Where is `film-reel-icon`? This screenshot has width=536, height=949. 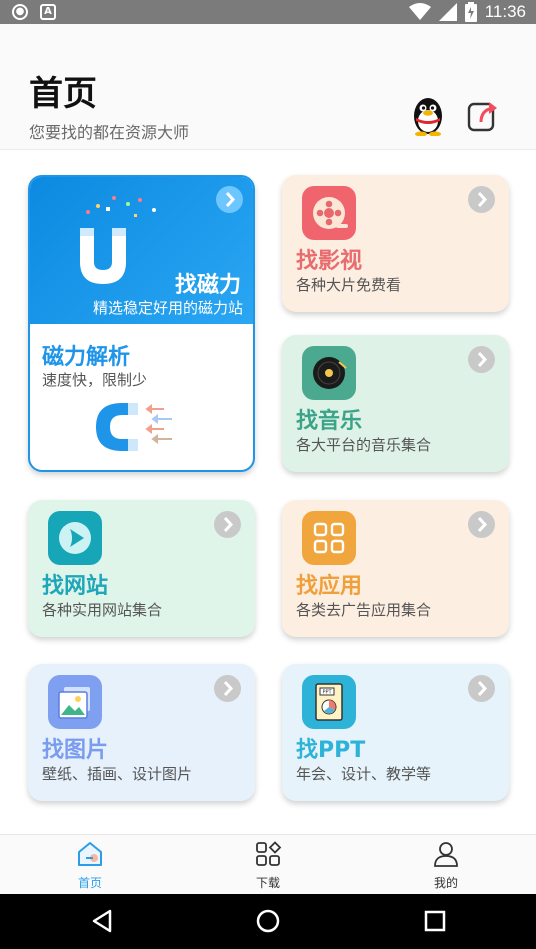
film-reel-icon is located at coordinates (329, 213).